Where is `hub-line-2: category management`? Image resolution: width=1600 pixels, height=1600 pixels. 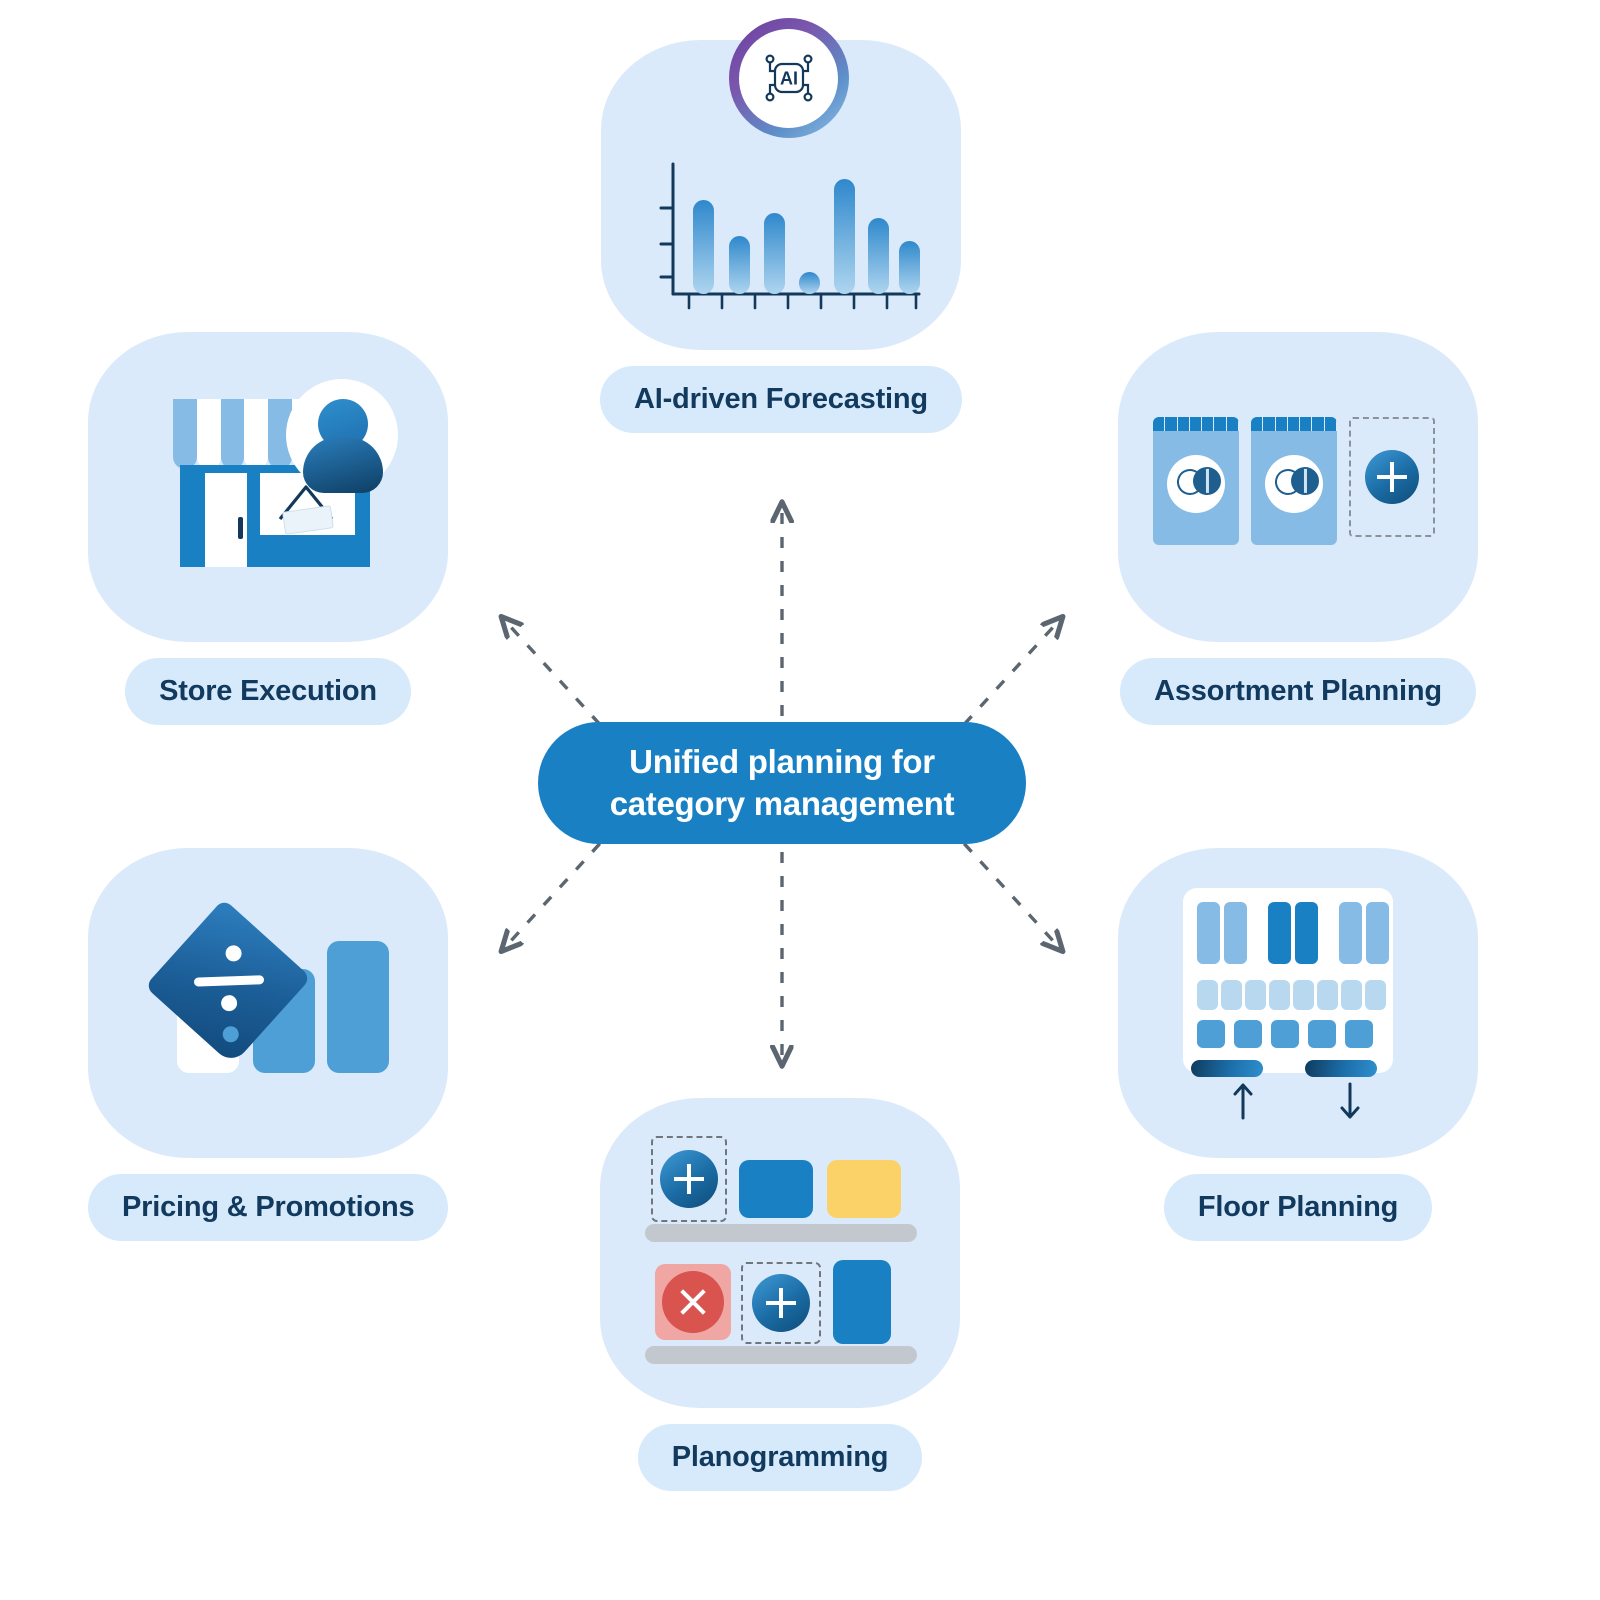
hub-line-2: category management is located at coordinates (782, 803).